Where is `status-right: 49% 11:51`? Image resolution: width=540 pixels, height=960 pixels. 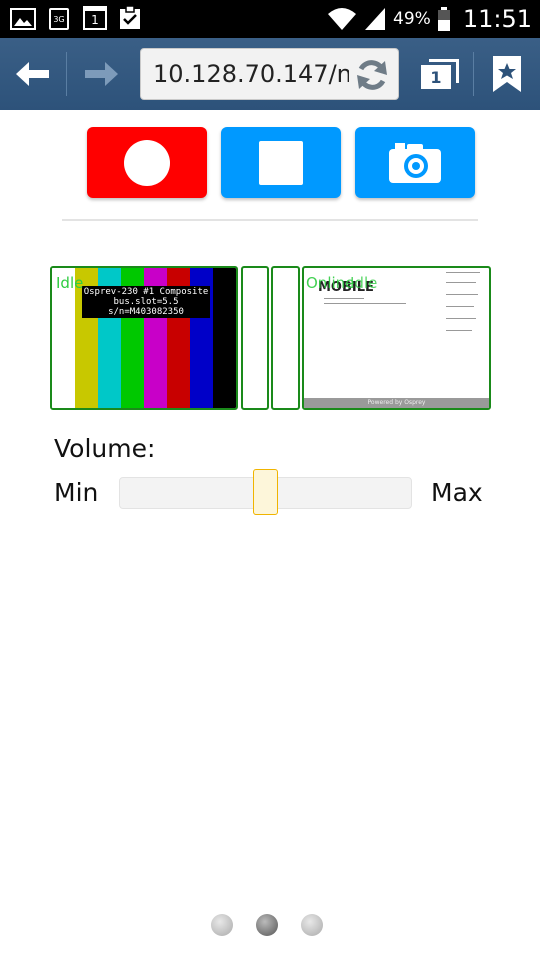 status-right: 49% 11:51 is located at coordinates (433, 19).